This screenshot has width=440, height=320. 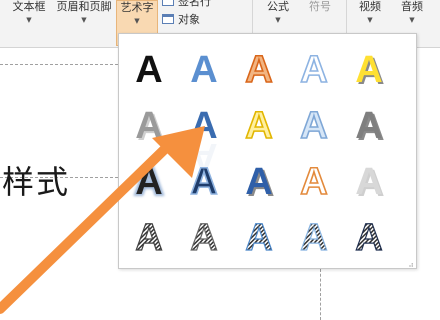 What do you see at coordinates (29, 6) in the screenshot?
I see `textbox-label: 文本框` at bounding box center [29, 6].